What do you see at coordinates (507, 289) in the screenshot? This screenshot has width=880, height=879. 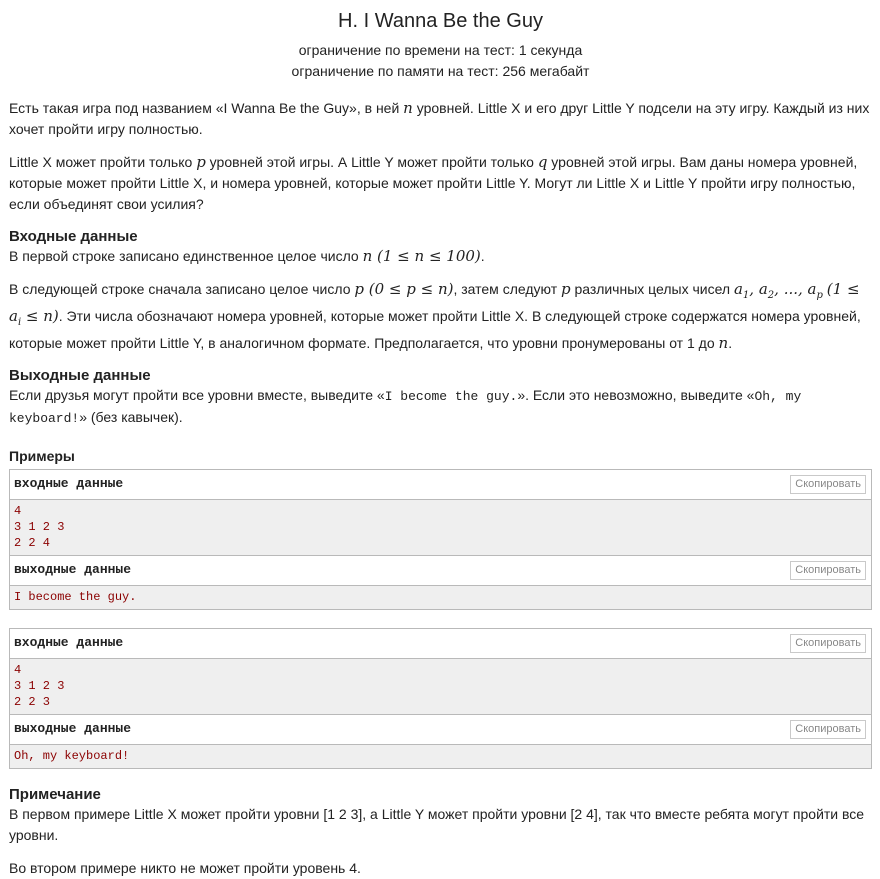 I see `text: , затем следуют` at bounding box center [507, 289].